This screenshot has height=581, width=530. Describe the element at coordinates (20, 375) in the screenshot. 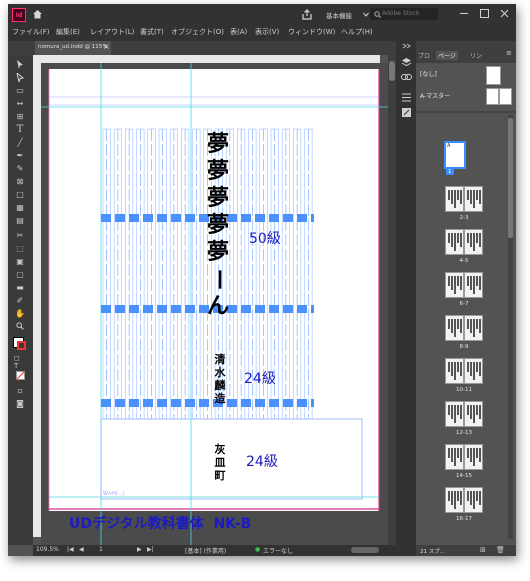

I see `apply-none-button` at that location.